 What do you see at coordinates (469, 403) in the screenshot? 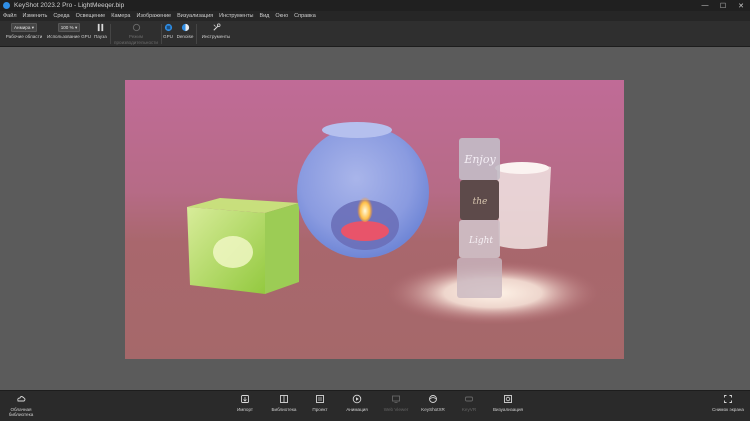
I see `keyvr-button: KeyVR` at bounding box center [469, 403].